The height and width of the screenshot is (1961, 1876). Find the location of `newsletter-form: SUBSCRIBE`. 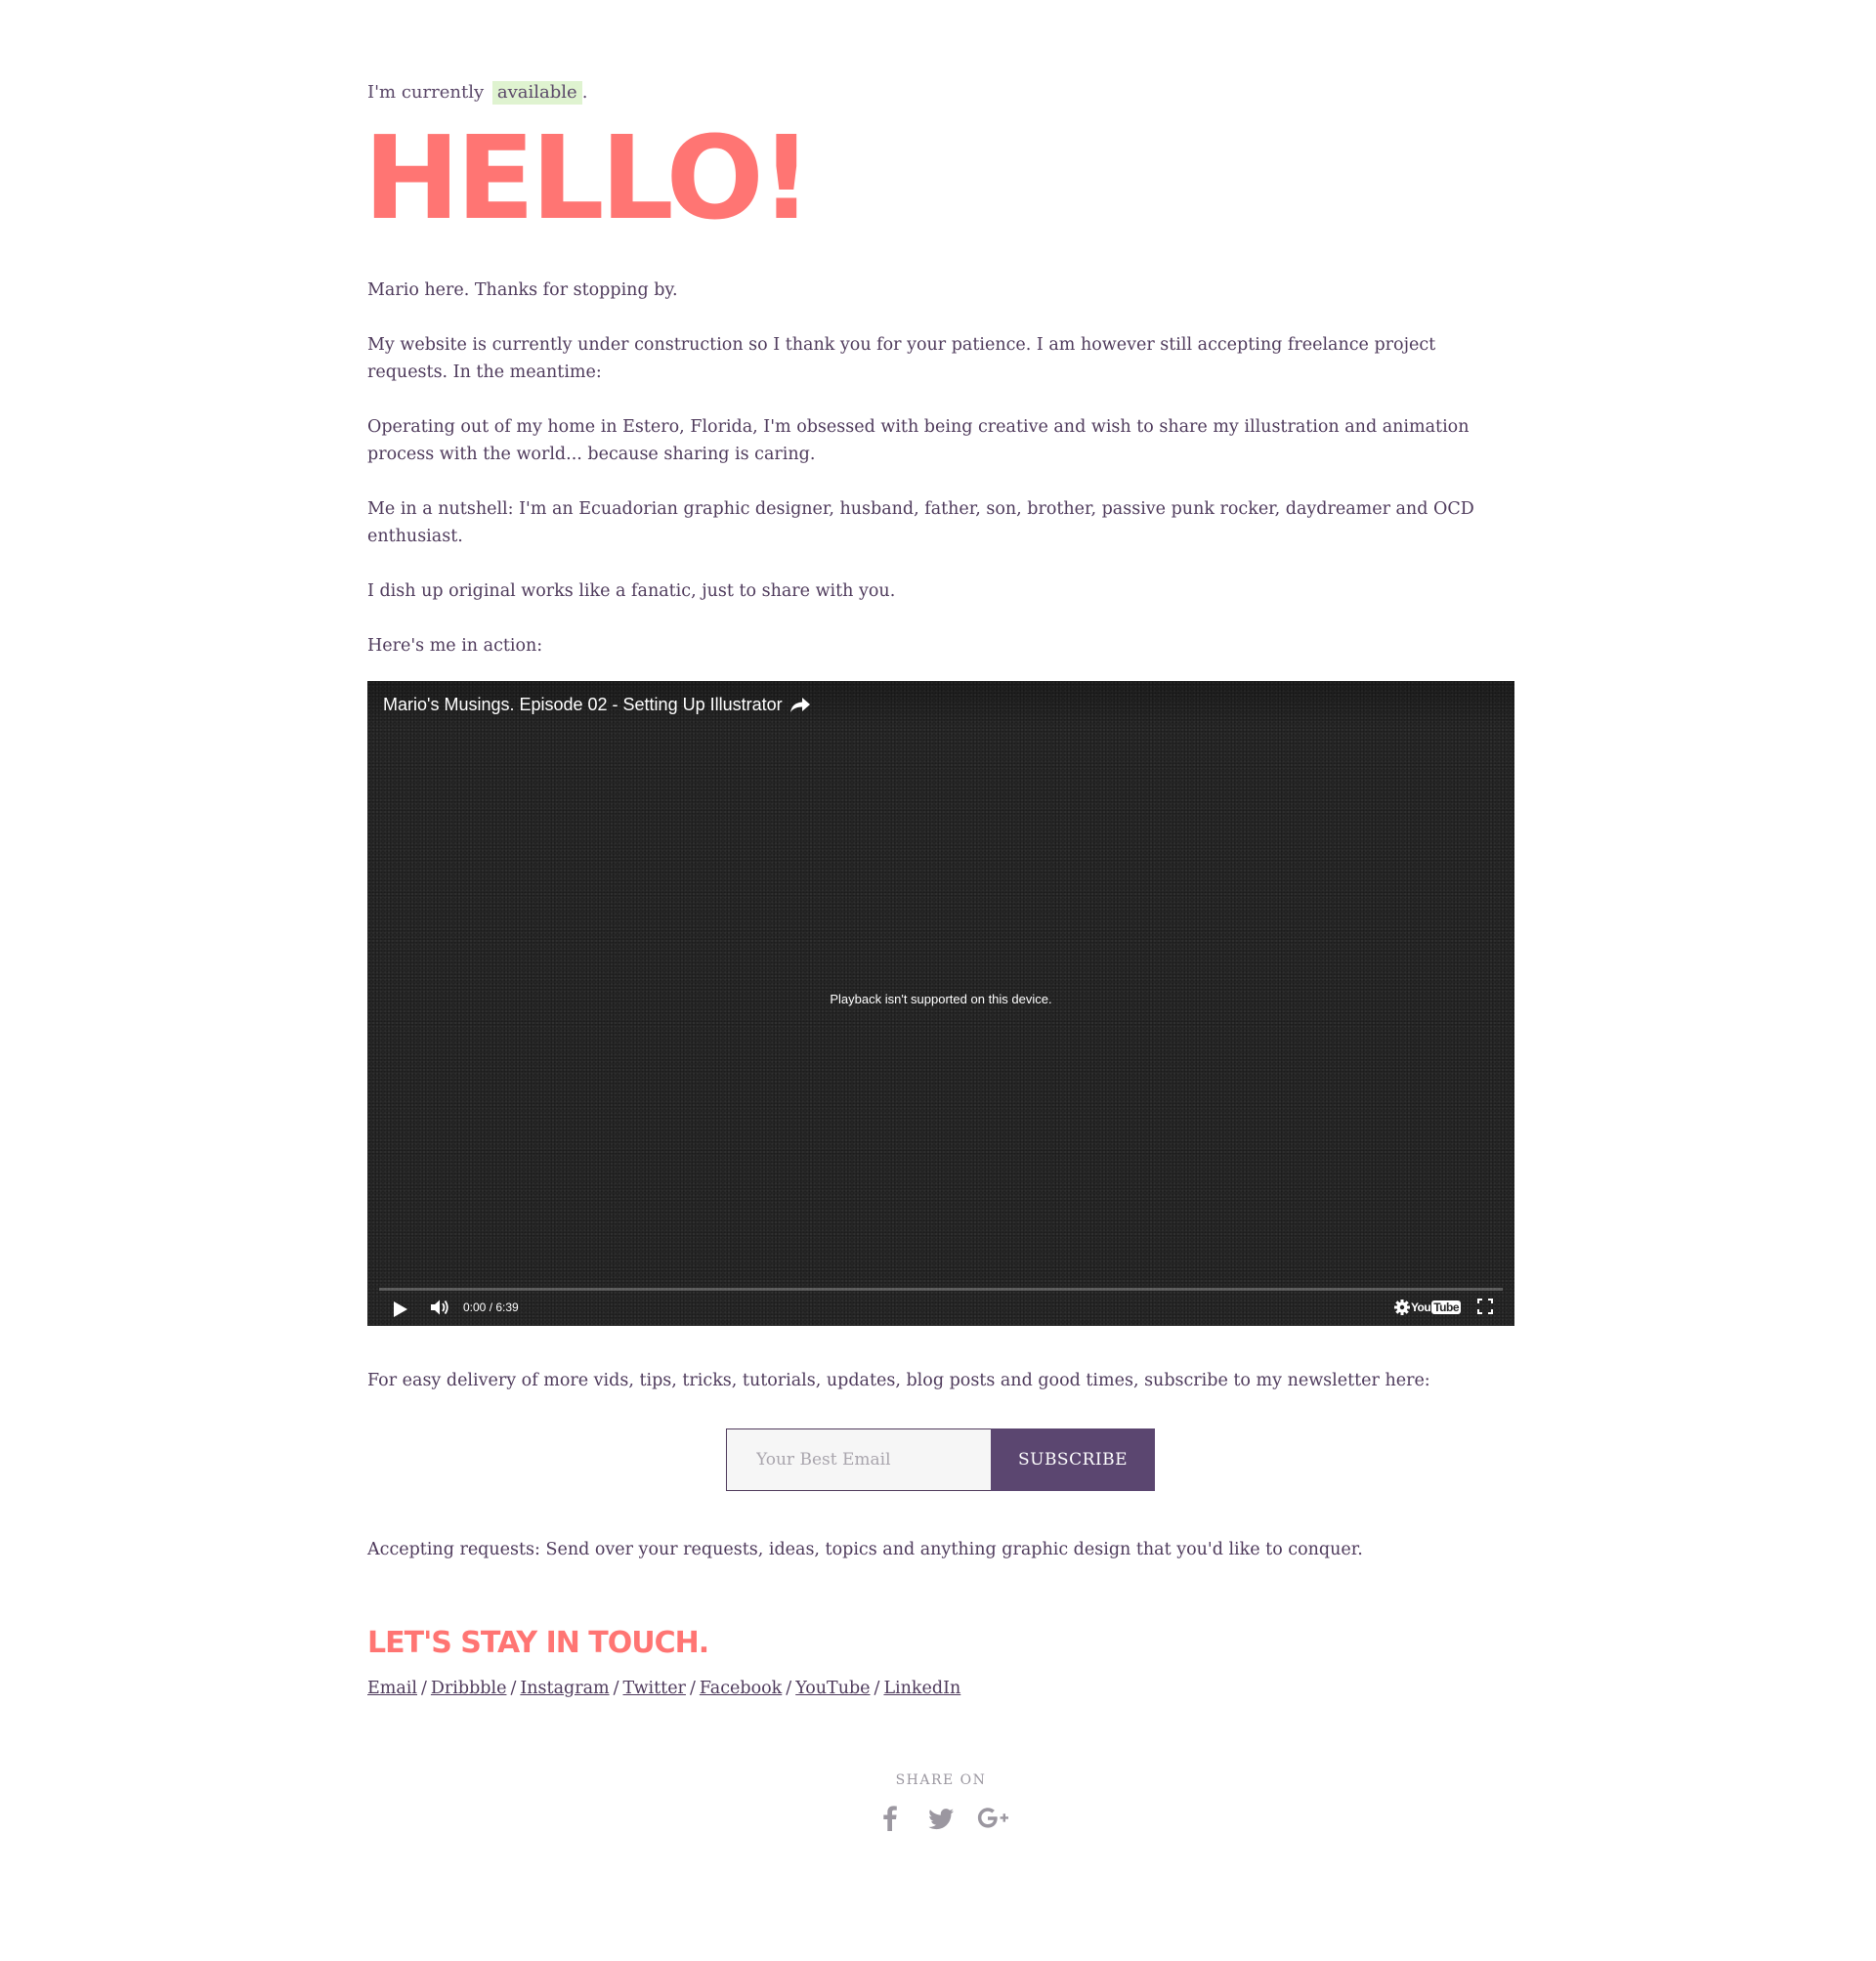

newsletter-form: SUBSCRIBE is located at coordinates (1120, 1460).